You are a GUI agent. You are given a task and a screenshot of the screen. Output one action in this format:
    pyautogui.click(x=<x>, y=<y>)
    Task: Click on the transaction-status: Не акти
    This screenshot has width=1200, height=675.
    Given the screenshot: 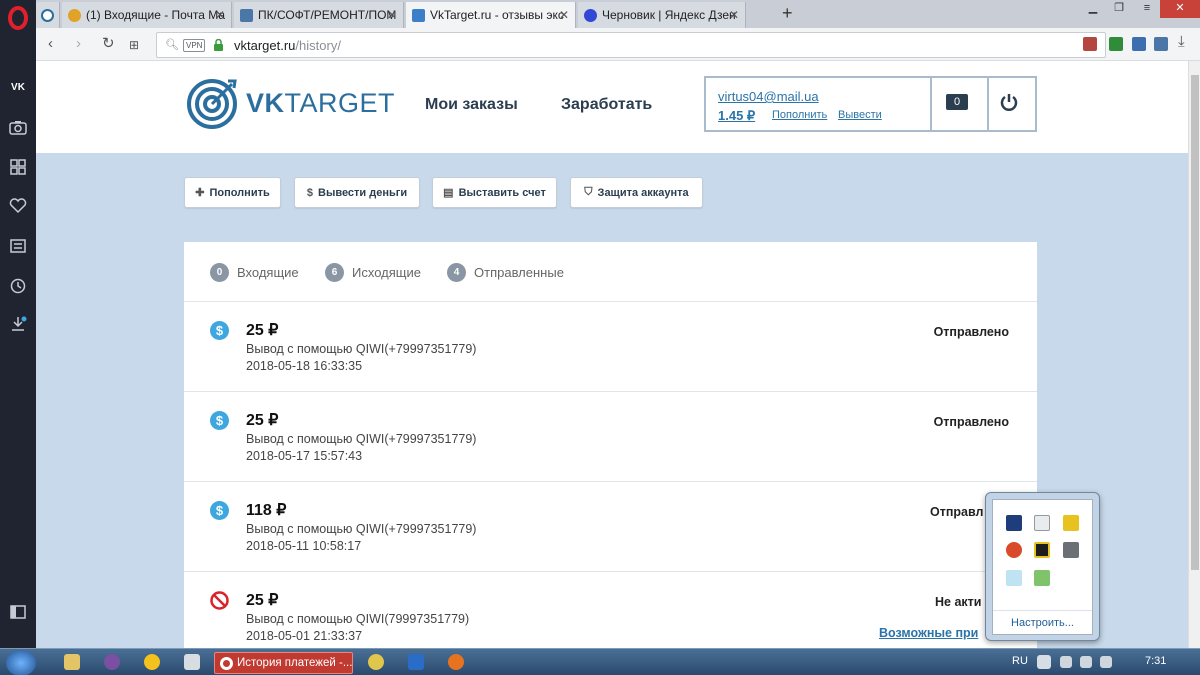 What is the action you would take?
    pyautogui.click(x=958, y=602)
    